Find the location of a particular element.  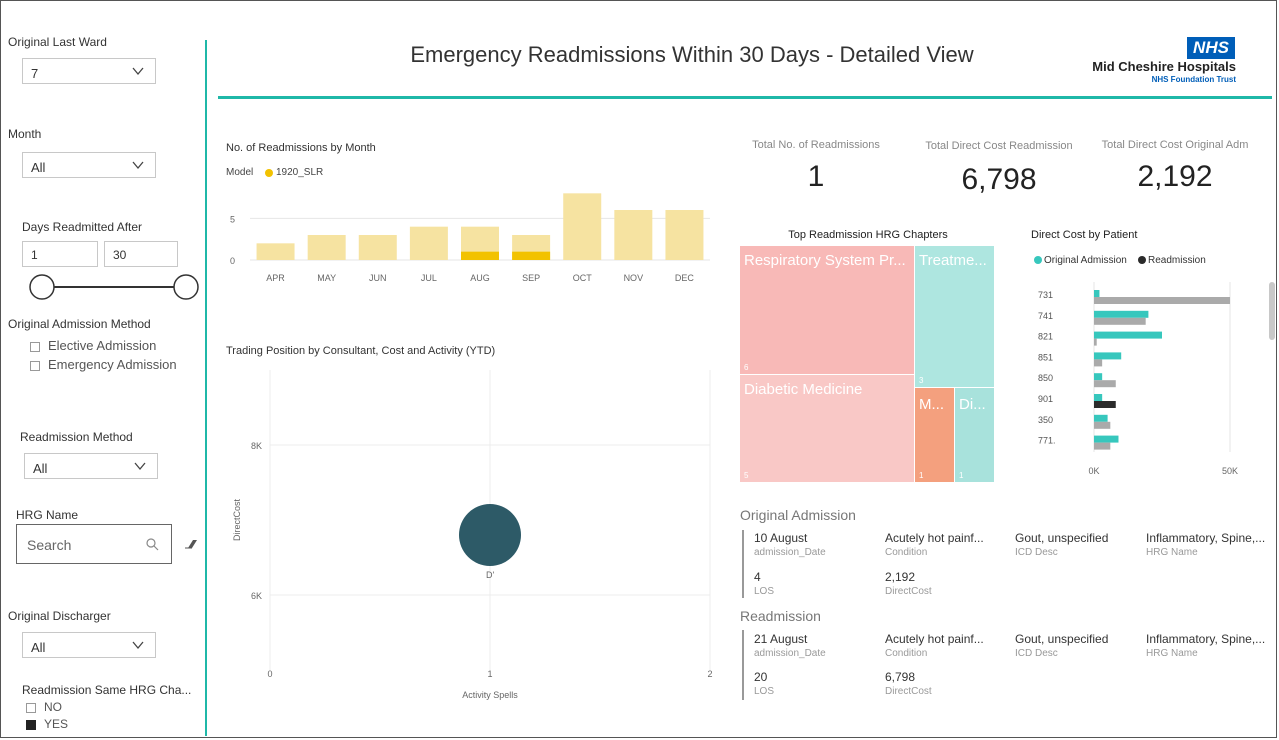

month-dropdown: All is located at coordinates (89, 165).